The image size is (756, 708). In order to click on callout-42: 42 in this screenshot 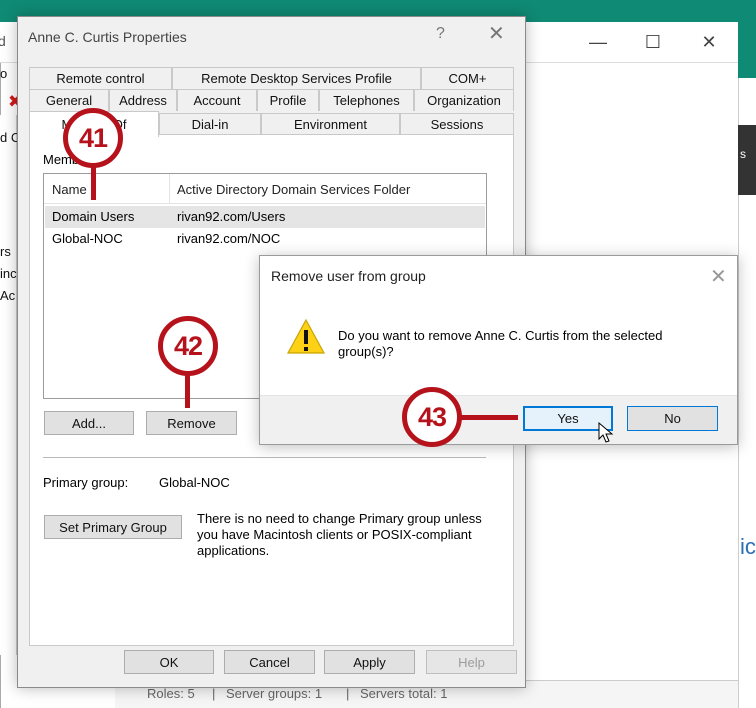, I will do `click(188, 346)`.